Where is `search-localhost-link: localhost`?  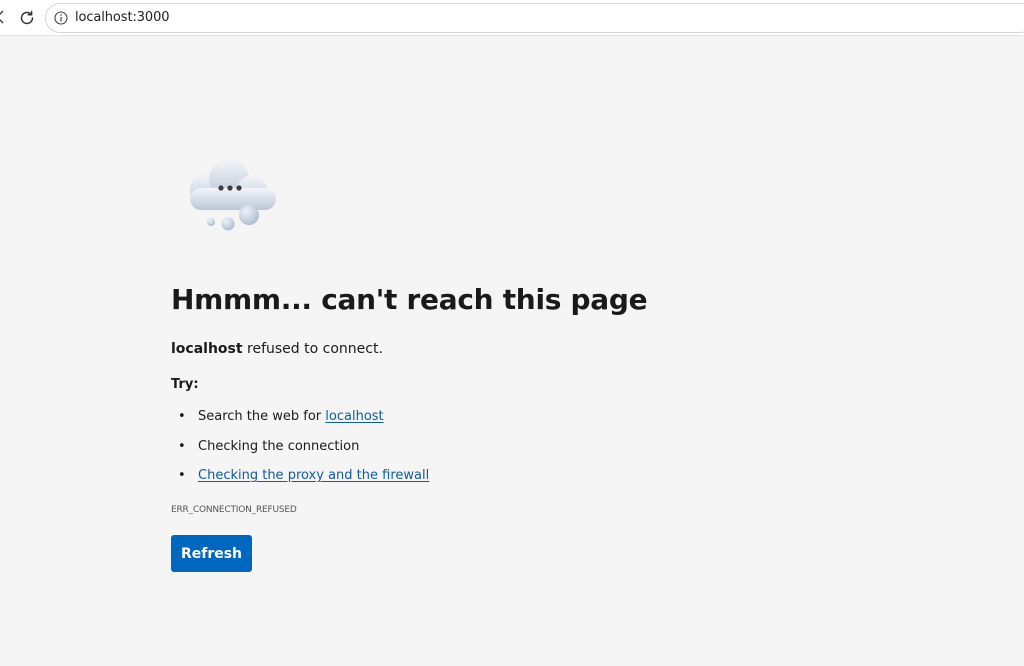 search-localhost-link: localhost is located at coordinates (354, 416).